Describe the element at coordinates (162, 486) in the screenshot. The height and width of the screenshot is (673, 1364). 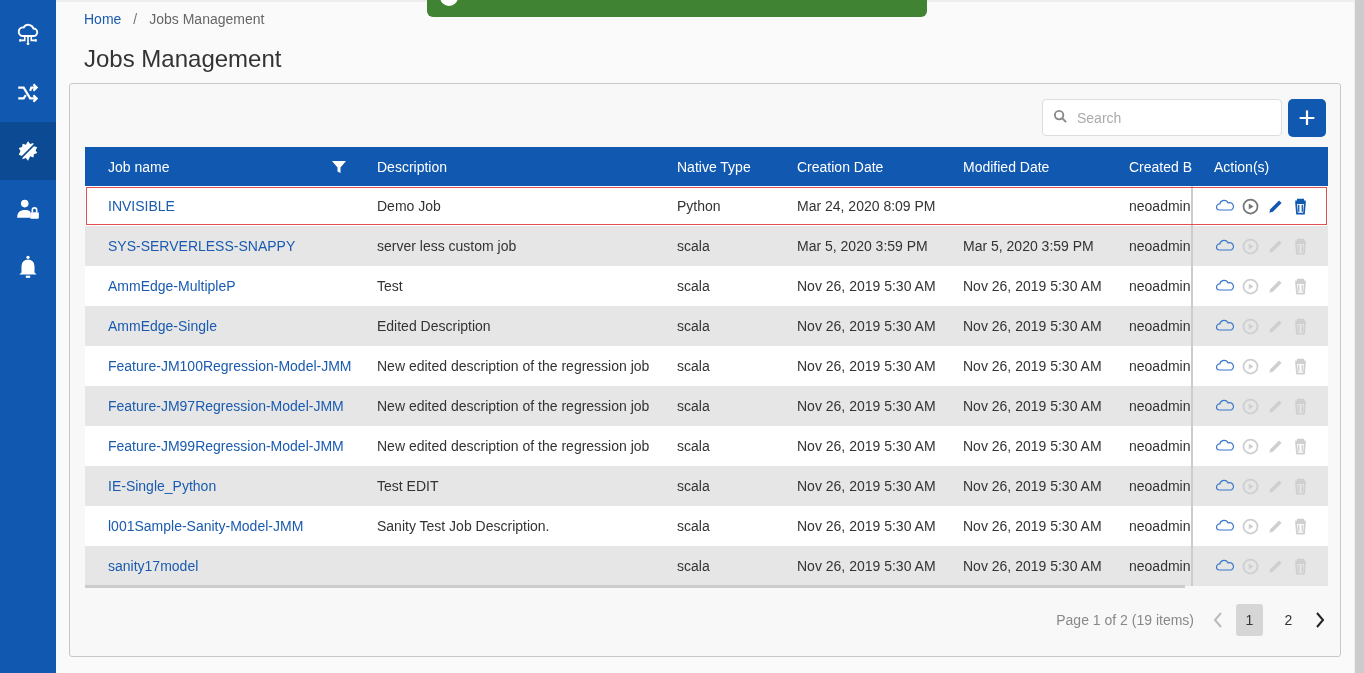
I see `job-name-link: IE-Single_Python` at that location.